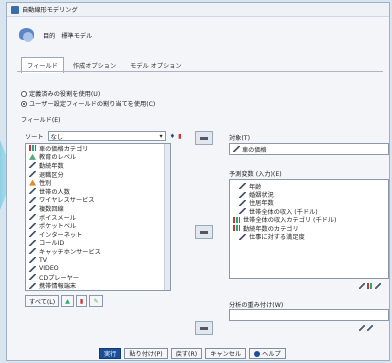 Image resolution: width=392 pixels, height=363 pixels. I want to click on list-item: キャッチホンサービス, so click(98, 251).